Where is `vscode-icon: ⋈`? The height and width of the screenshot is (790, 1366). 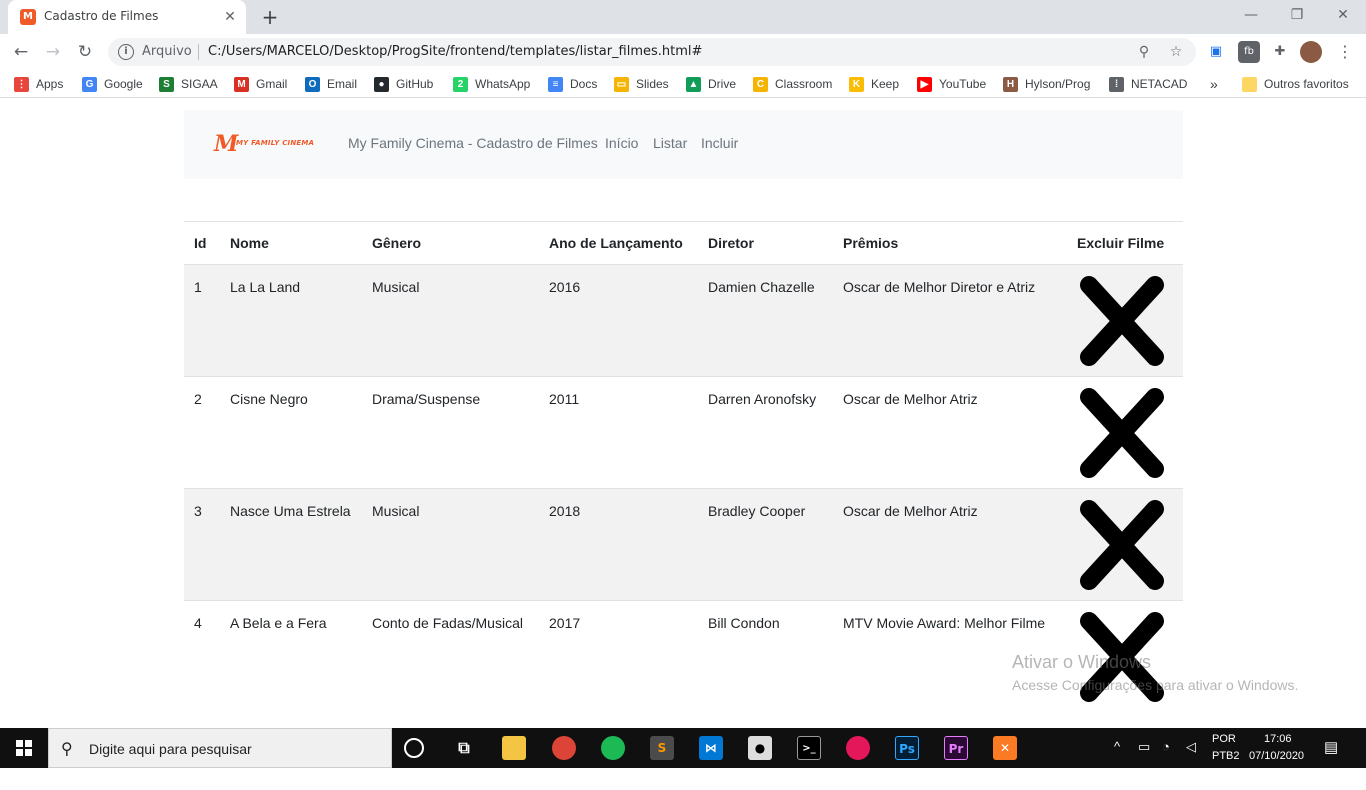
vscode-icon: ⋈ is located at coordinates (711, 748).